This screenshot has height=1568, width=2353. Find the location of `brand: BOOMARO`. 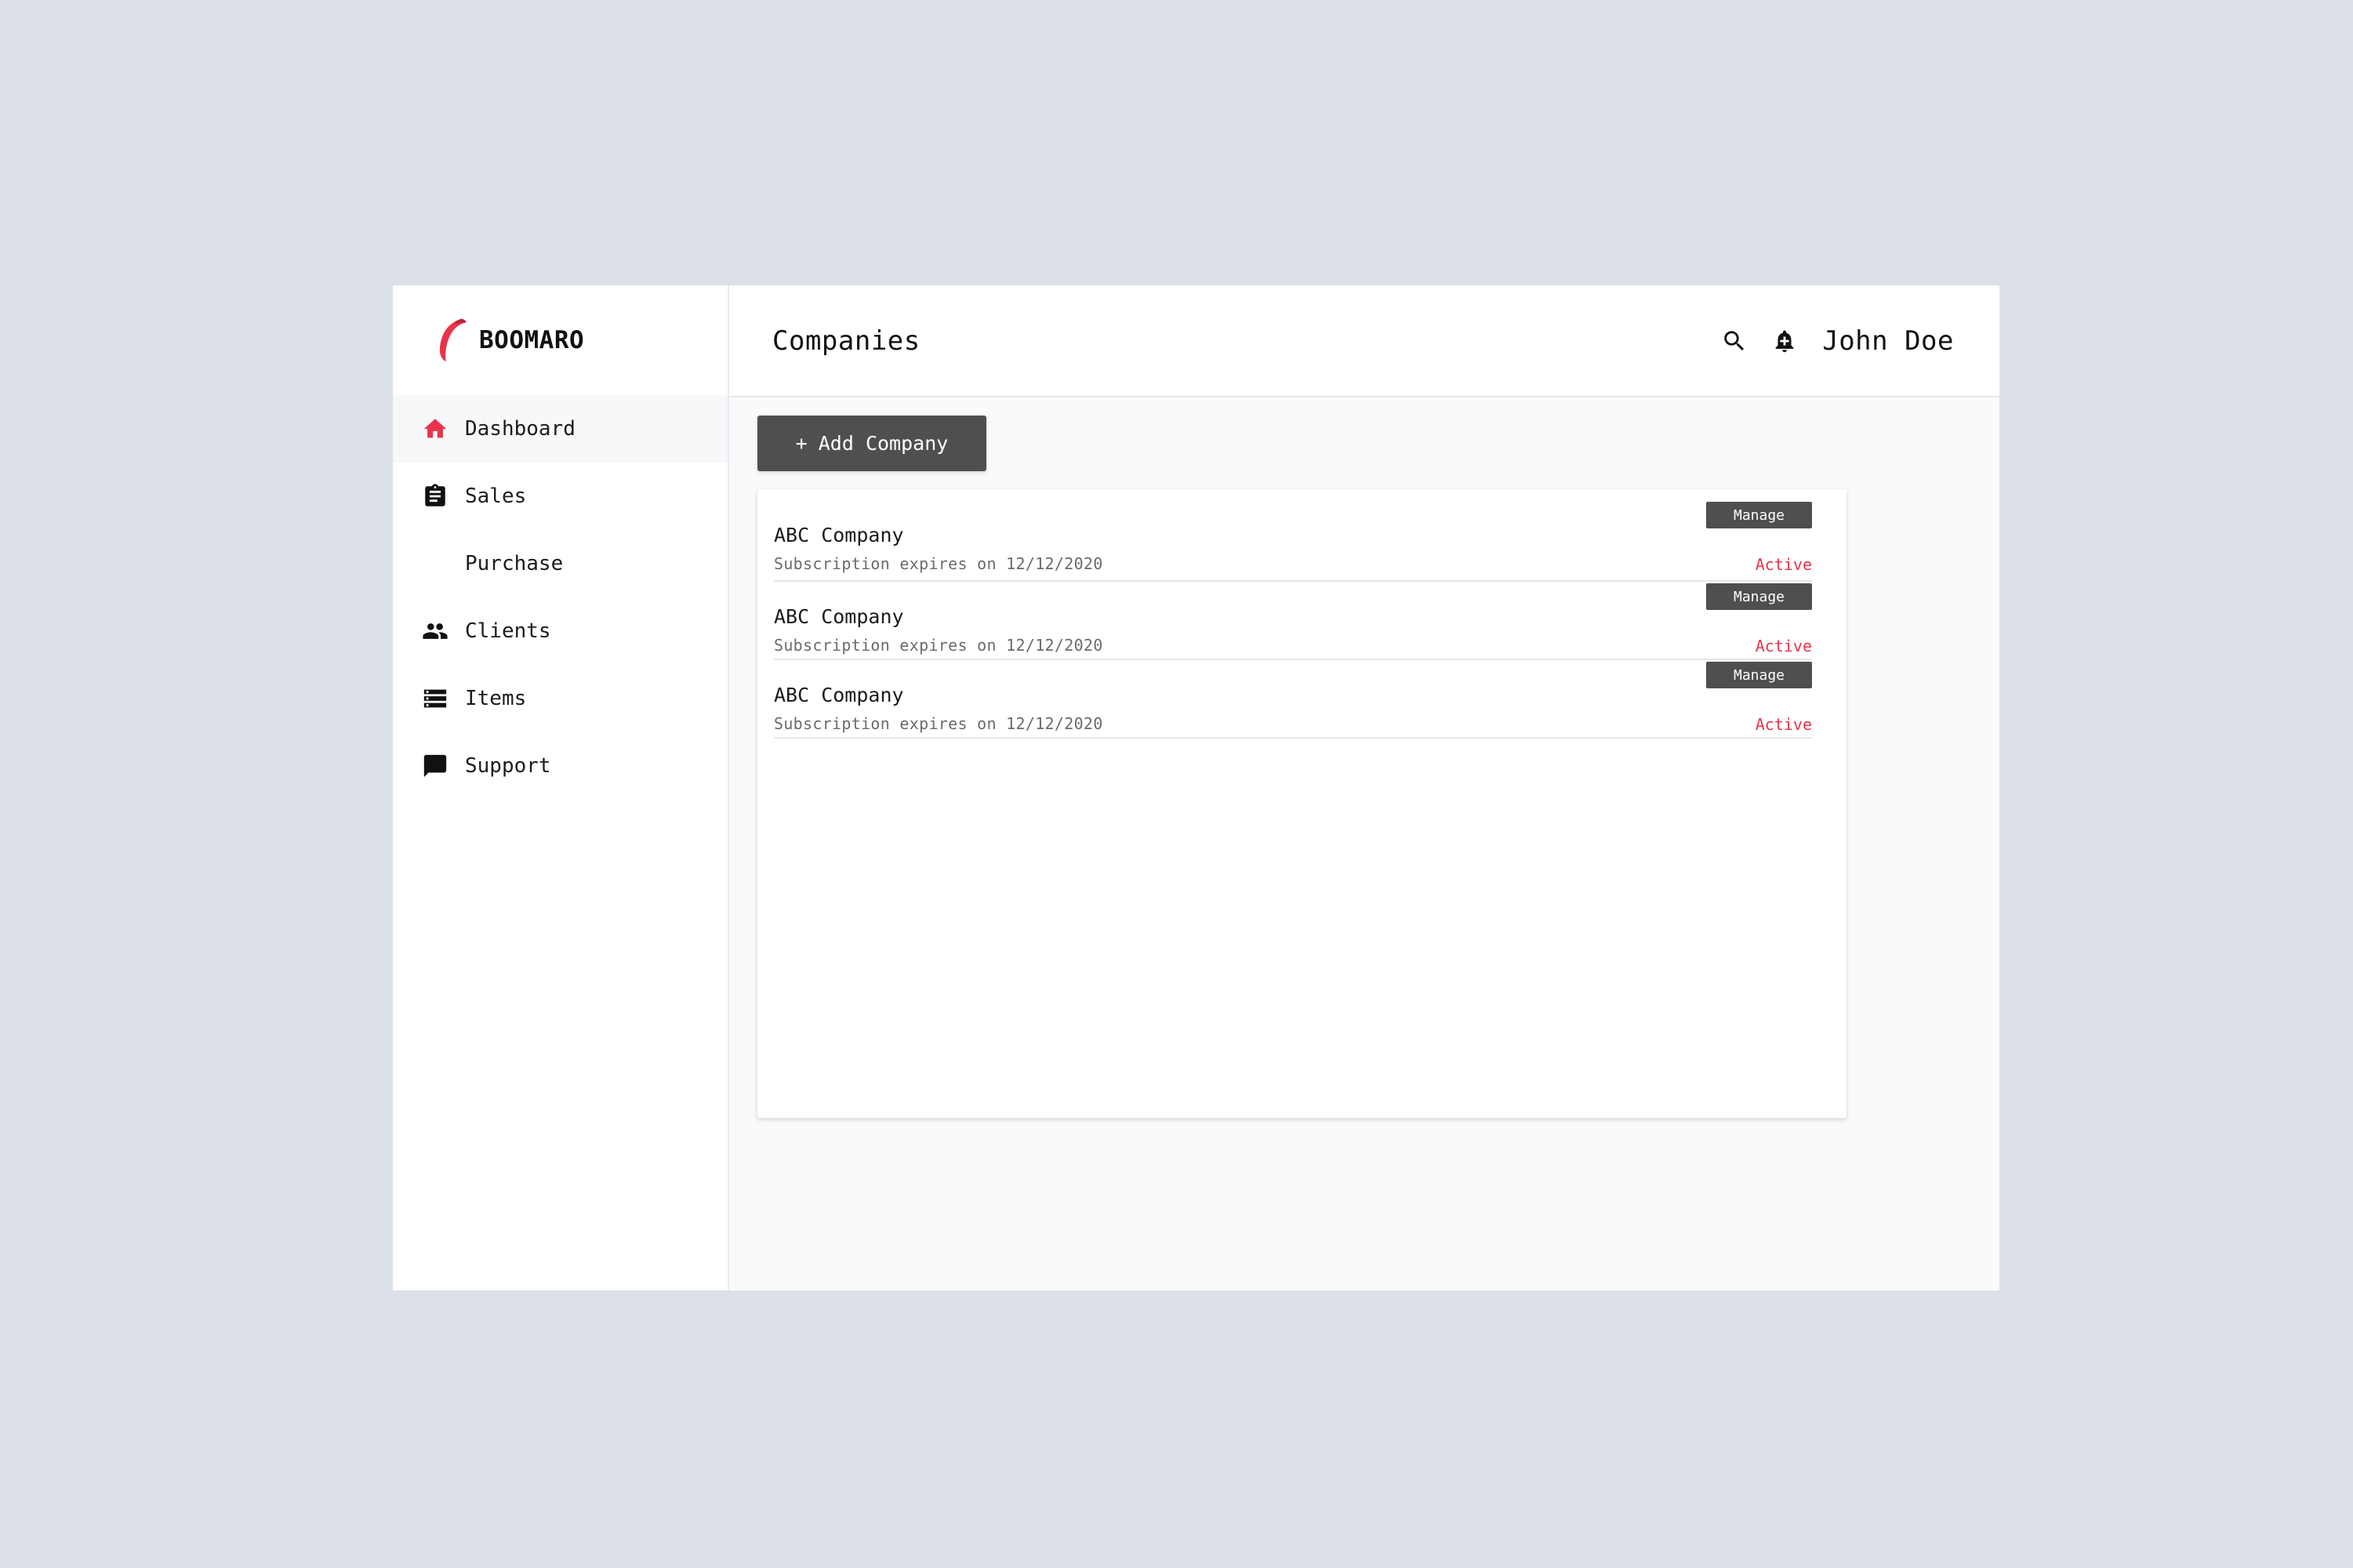

brand: BOOMARO is located at coordinates (560, 340).